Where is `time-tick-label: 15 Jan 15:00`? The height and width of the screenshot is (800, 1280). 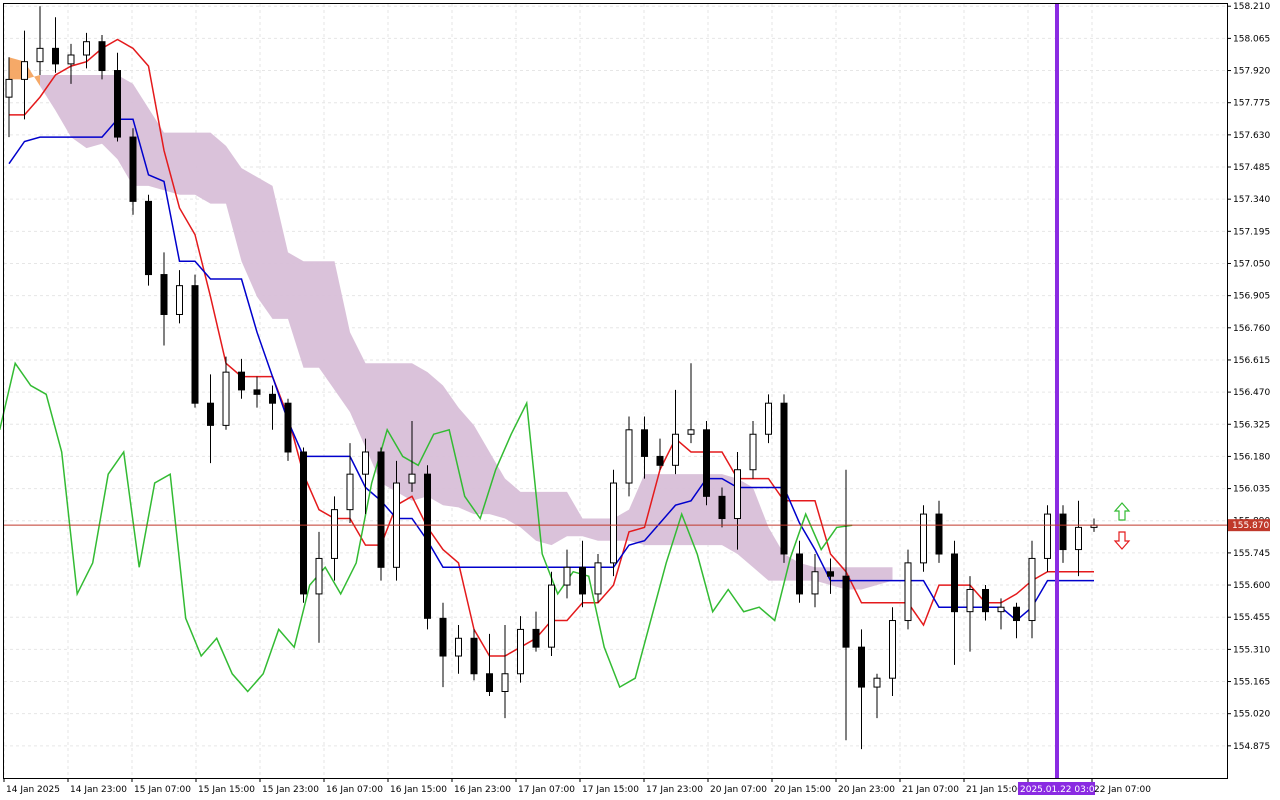 time-tick-label: 15 Jan 15:00 is located at coordinates (226, 790).